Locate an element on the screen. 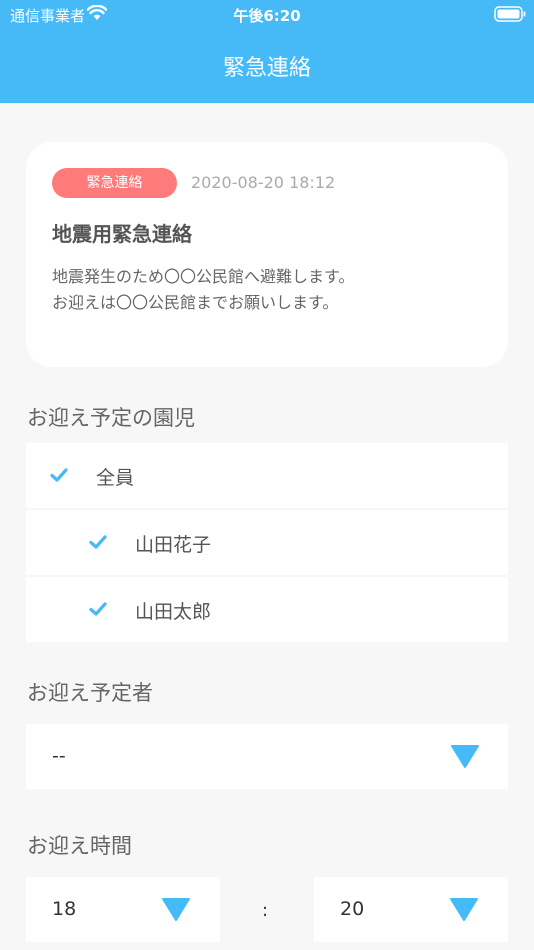 The image size is (534, 950). minute-select: 20 is located at coordinates (411, 909).